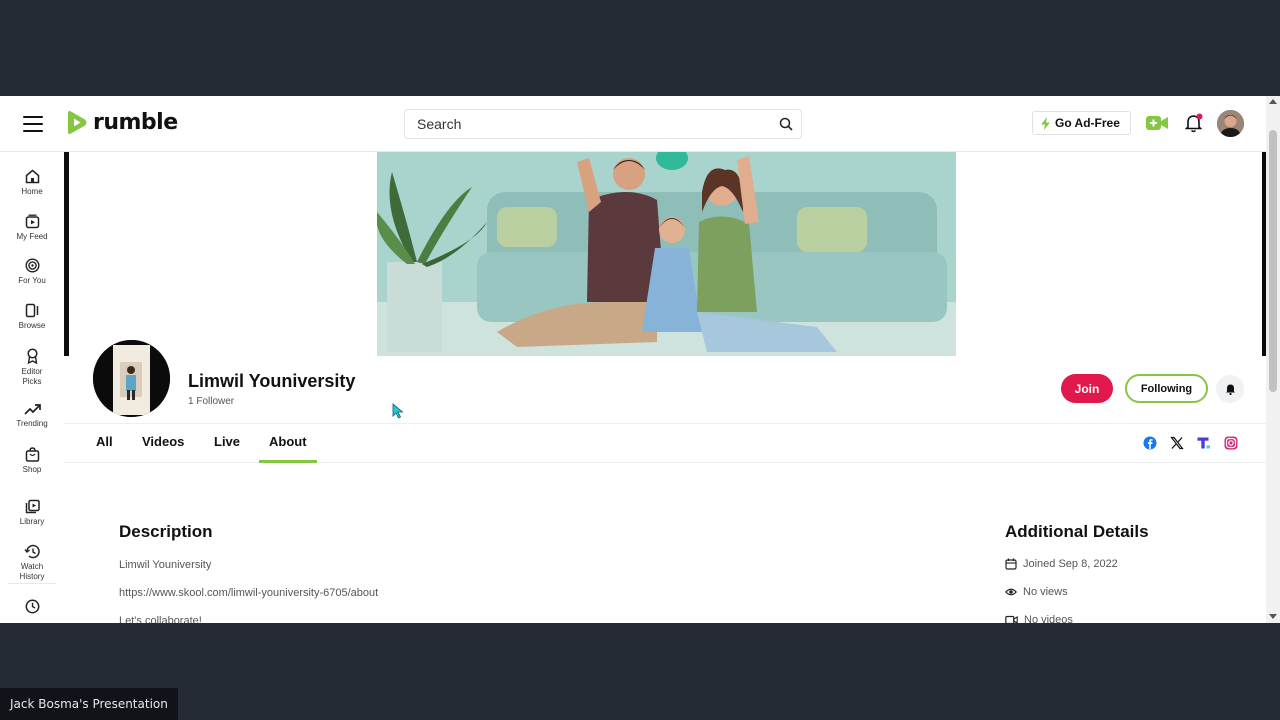 The height and width of the screenshot is (720, 1280). I want to click on clock-icon, so click(32, 606).